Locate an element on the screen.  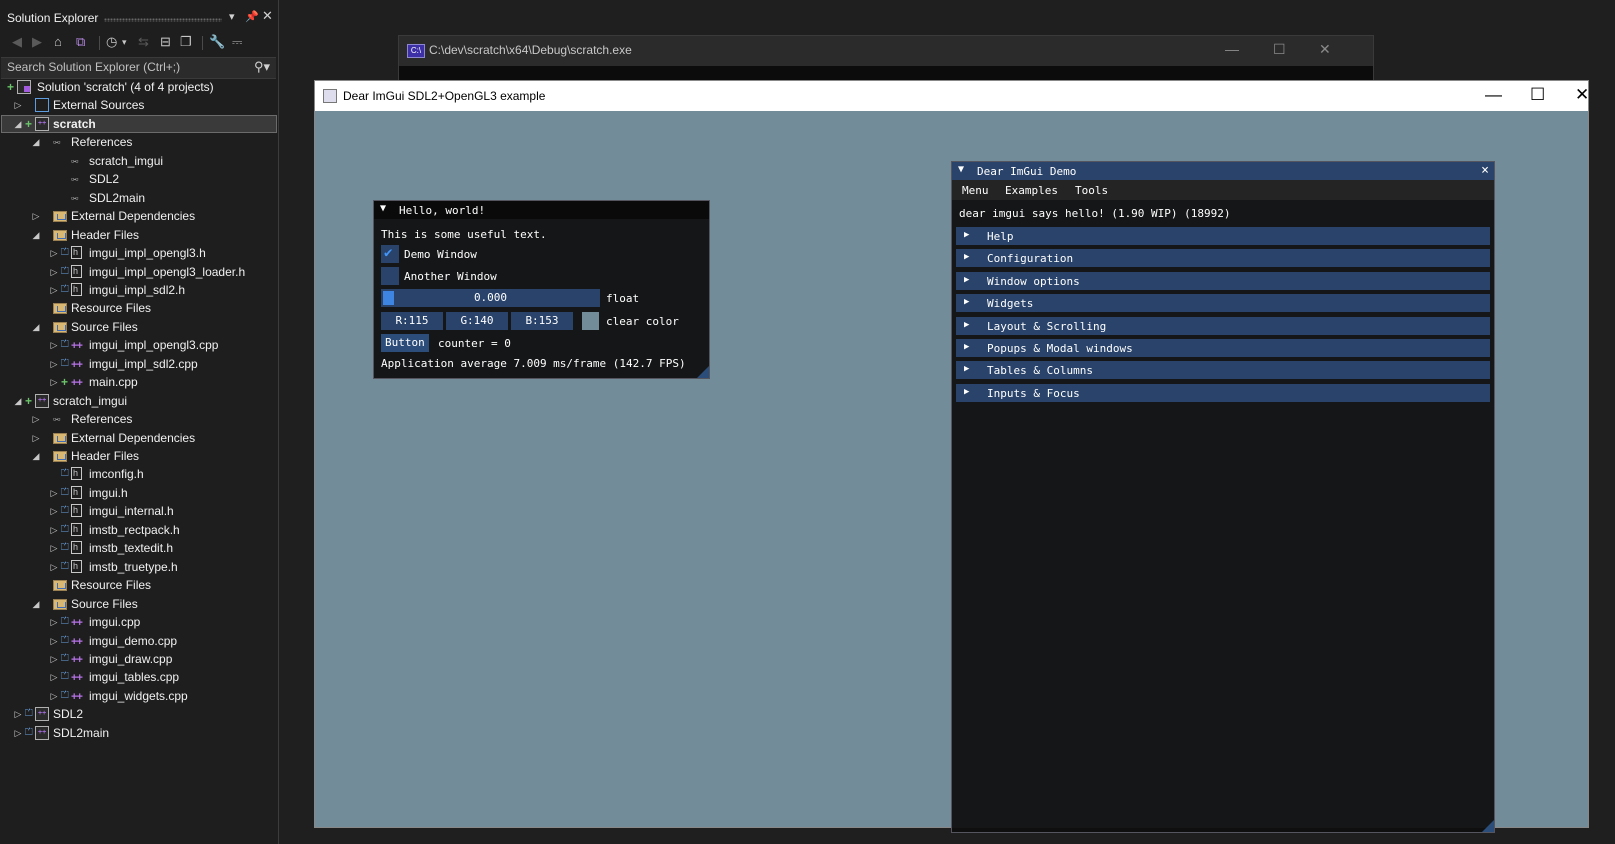
collapsing-header: ▶ Inputs & Focus is located at coordinates (1223, 392).